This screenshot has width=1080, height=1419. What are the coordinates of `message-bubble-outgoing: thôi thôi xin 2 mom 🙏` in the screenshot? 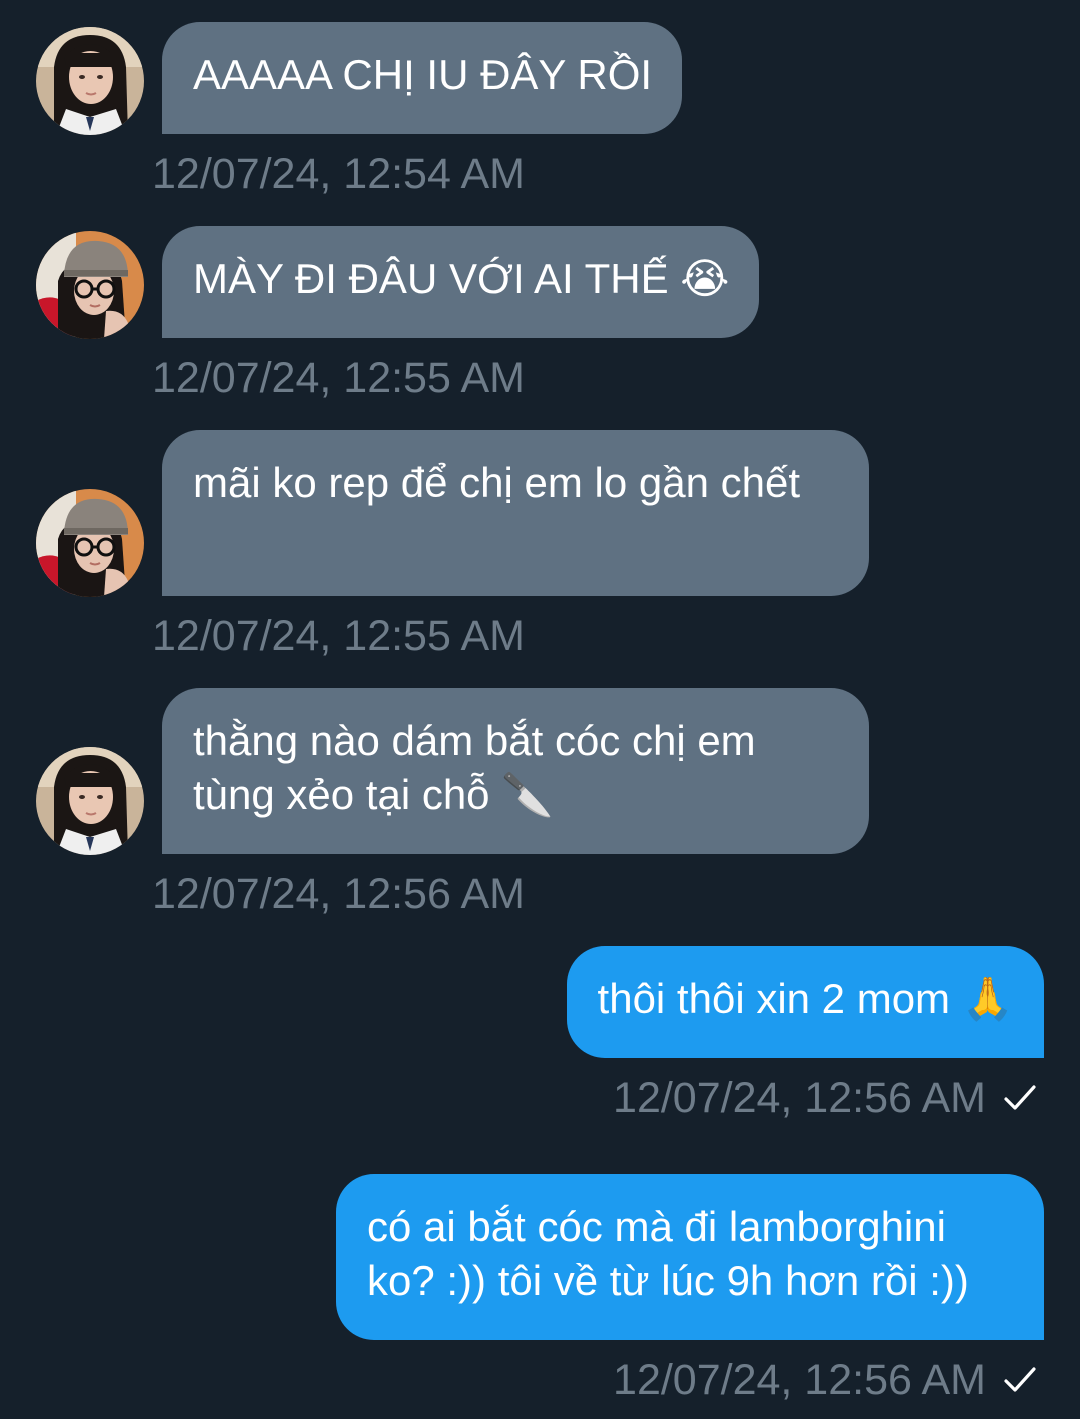 It's located at (805, 1002).